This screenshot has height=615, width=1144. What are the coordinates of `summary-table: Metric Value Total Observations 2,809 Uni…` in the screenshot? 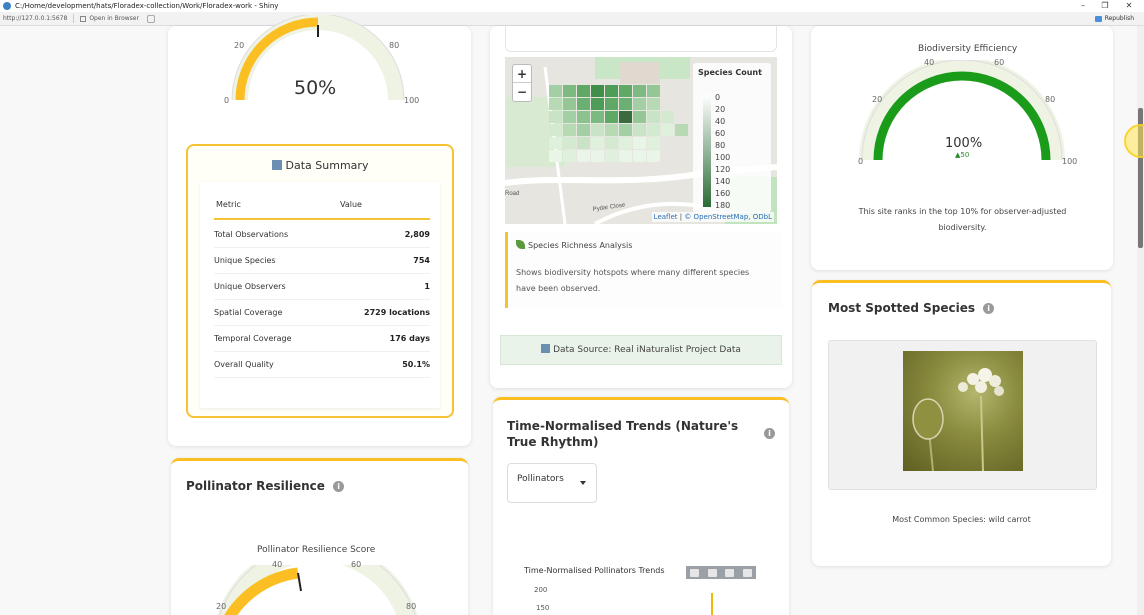 It's located at (320, 295).